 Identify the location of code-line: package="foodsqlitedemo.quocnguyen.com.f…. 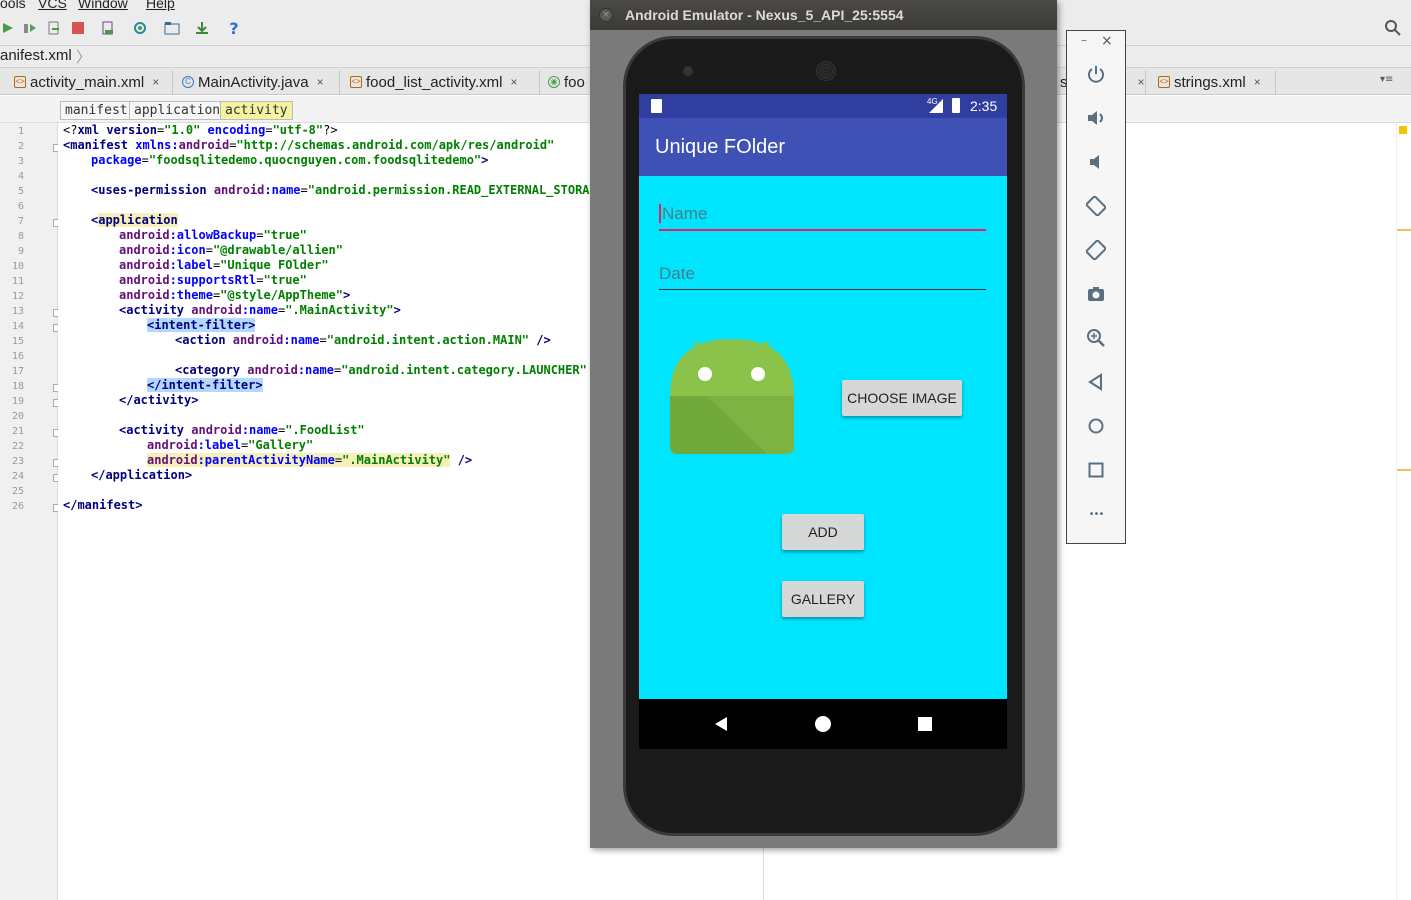
(290, 160).